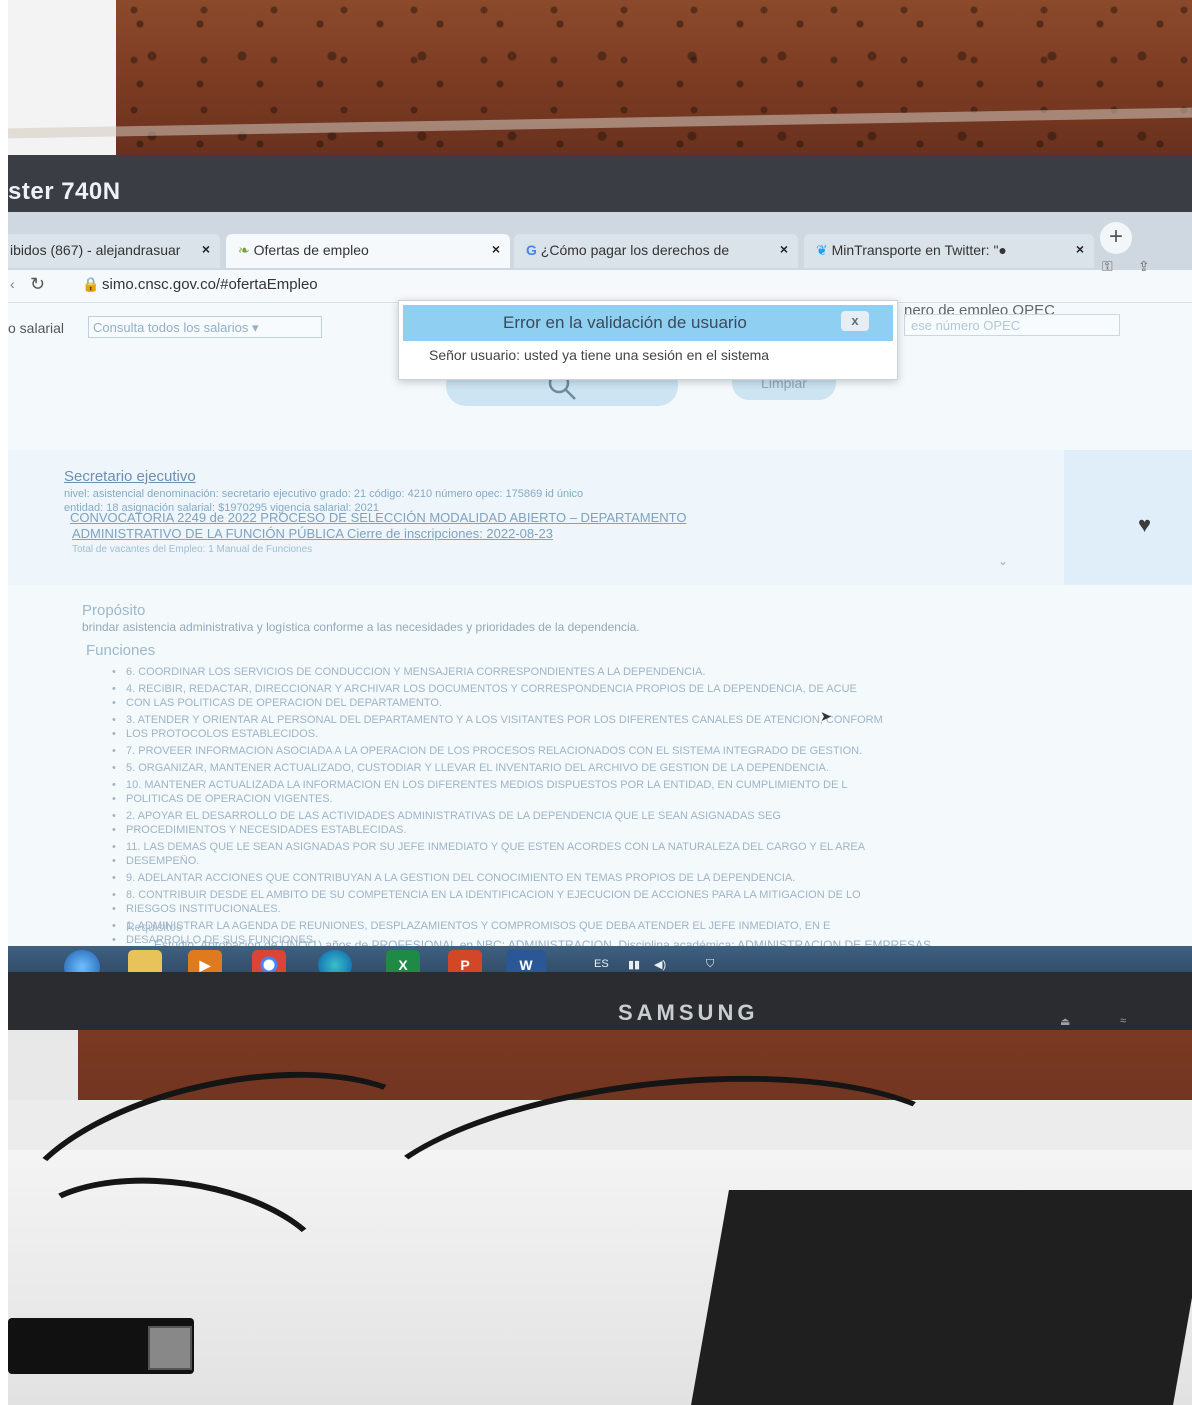  I want to click on url-input: simo.cnsc.gov.co/#ofertaEmpleo, so click(210, 284).